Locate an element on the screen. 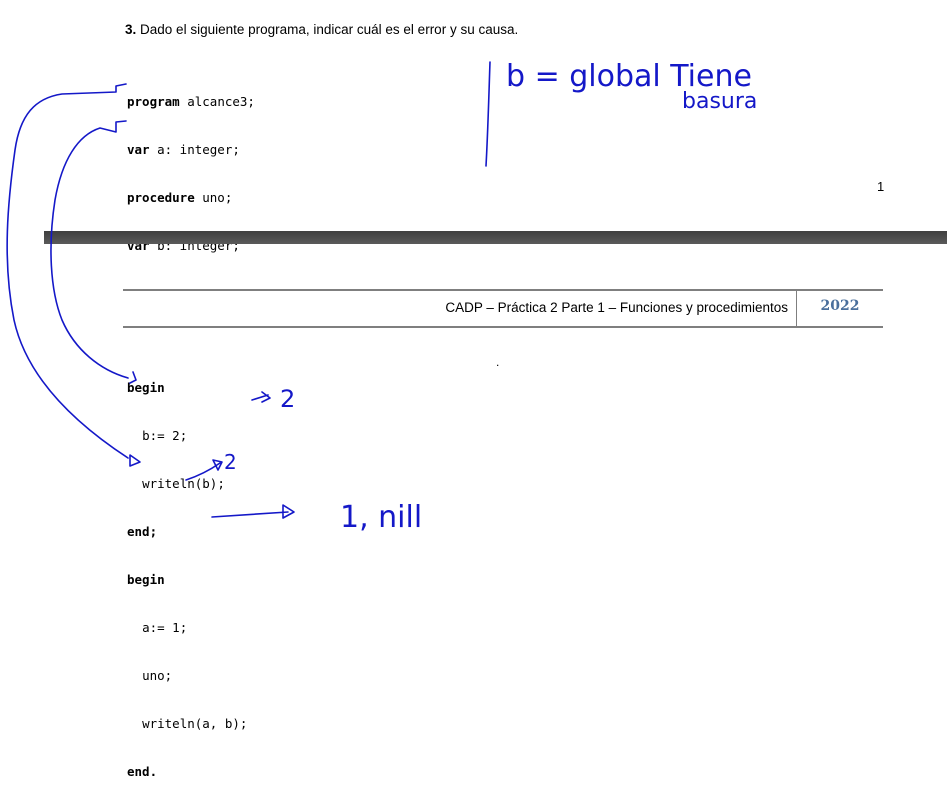 The width and height of the screenshot is (947, 796). ink-arrow-var-b is located at coordinates (89, 249).